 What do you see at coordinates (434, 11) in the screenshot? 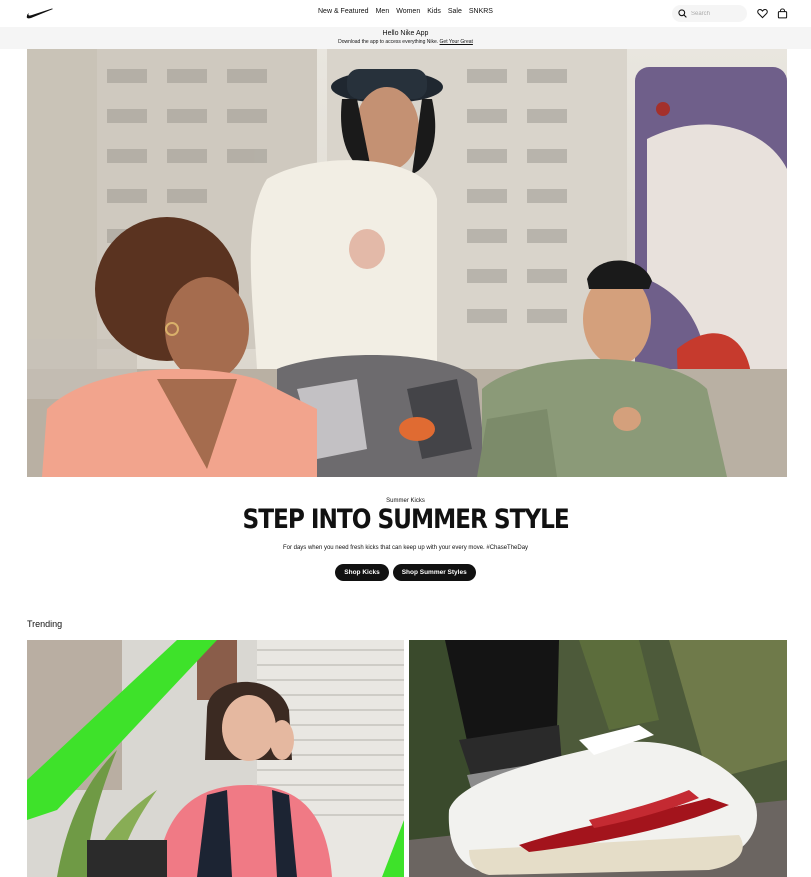
I see `nav-kids: Kids` at bounding box center [434, 11].